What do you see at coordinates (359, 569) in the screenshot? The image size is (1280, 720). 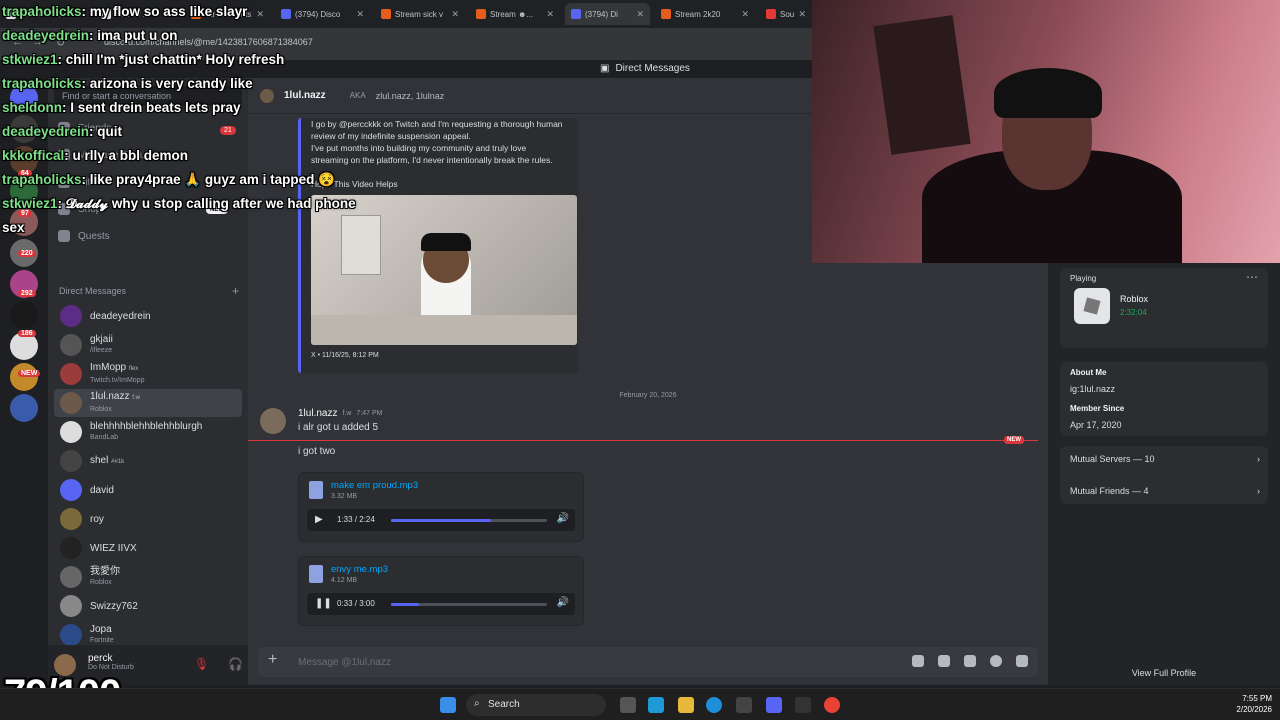 I see `file-name: envy me.mp3` at bounding box center [359, 569].